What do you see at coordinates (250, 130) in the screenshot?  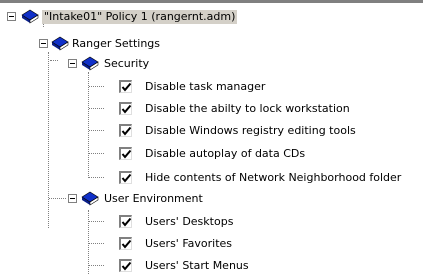 I see `policy-item-label: Disable Windows registry editing tools` at bounding box center [250, 130].